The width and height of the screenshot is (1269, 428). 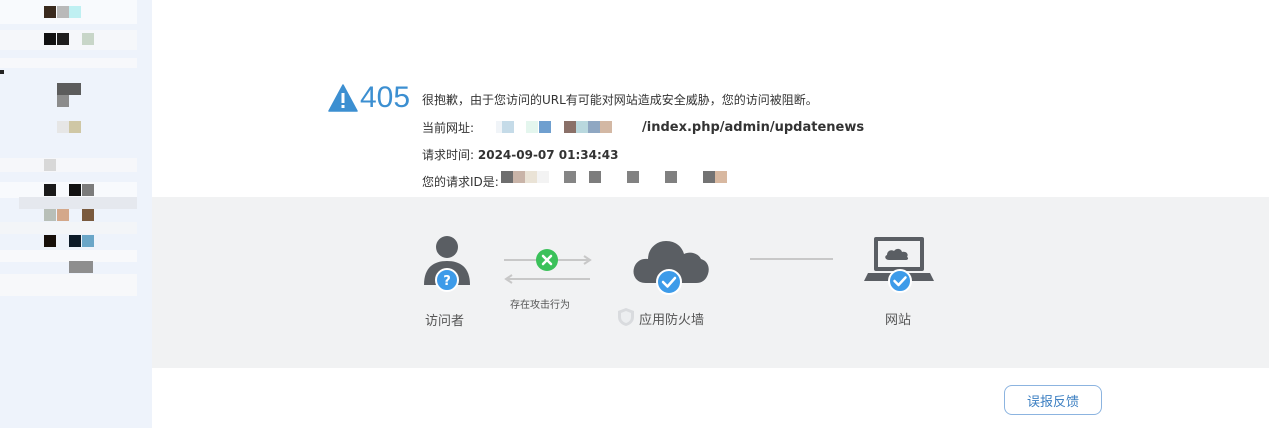 What do you see at coordinates (671, 268) in the screenshot?
I see `firewall-cloud-icon` at bounding box center [671, 268].